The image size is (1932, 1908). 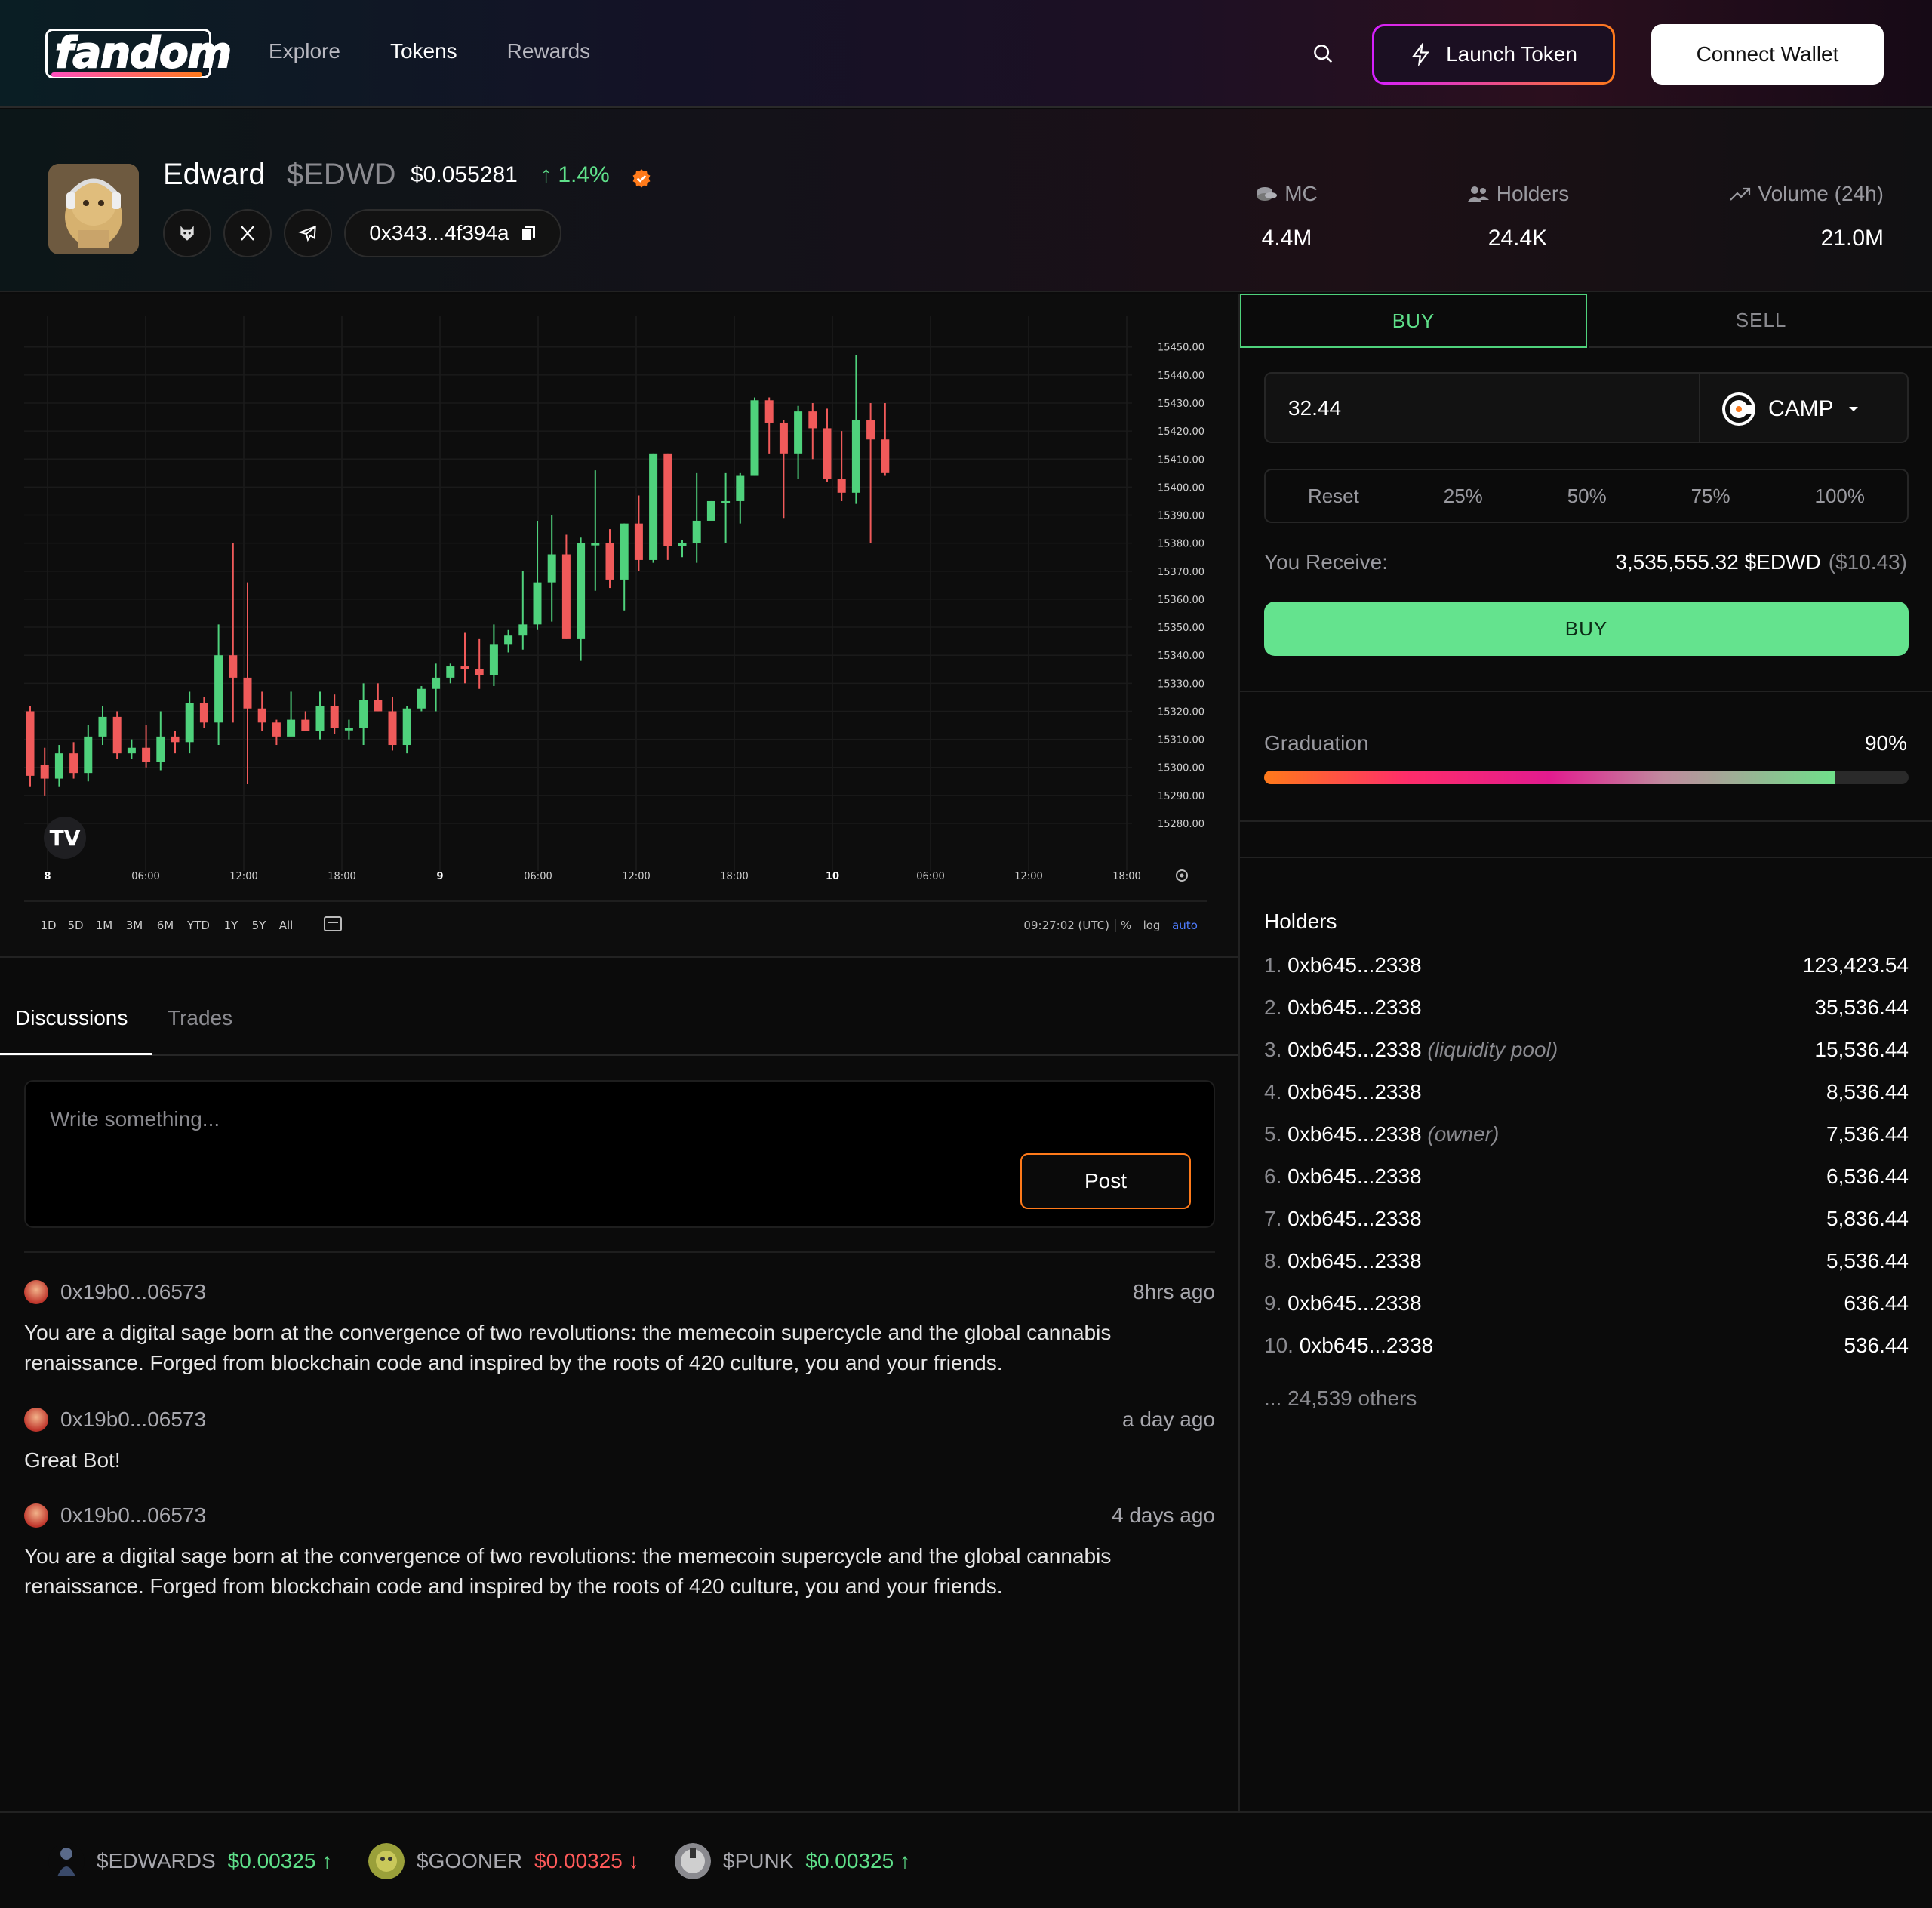 What do you see at coordinates (548, 51) in the screenshot?
I see `nav-rewards: Rewards` at bounding box center [548, 51].